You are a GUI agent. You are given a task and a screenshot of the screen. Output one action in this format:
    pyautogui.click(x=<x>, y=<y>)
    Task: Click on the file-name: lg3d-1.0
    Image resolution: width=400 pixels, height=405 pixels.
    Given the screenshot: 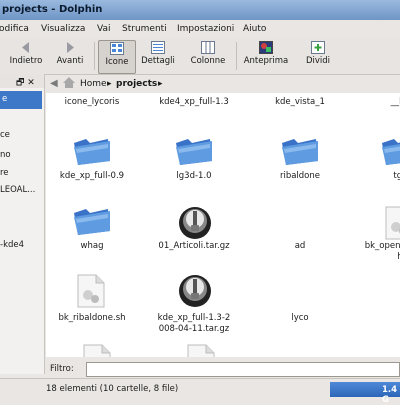 What is the action you would take?
    pyautogui.click(x=194, y=176)
    